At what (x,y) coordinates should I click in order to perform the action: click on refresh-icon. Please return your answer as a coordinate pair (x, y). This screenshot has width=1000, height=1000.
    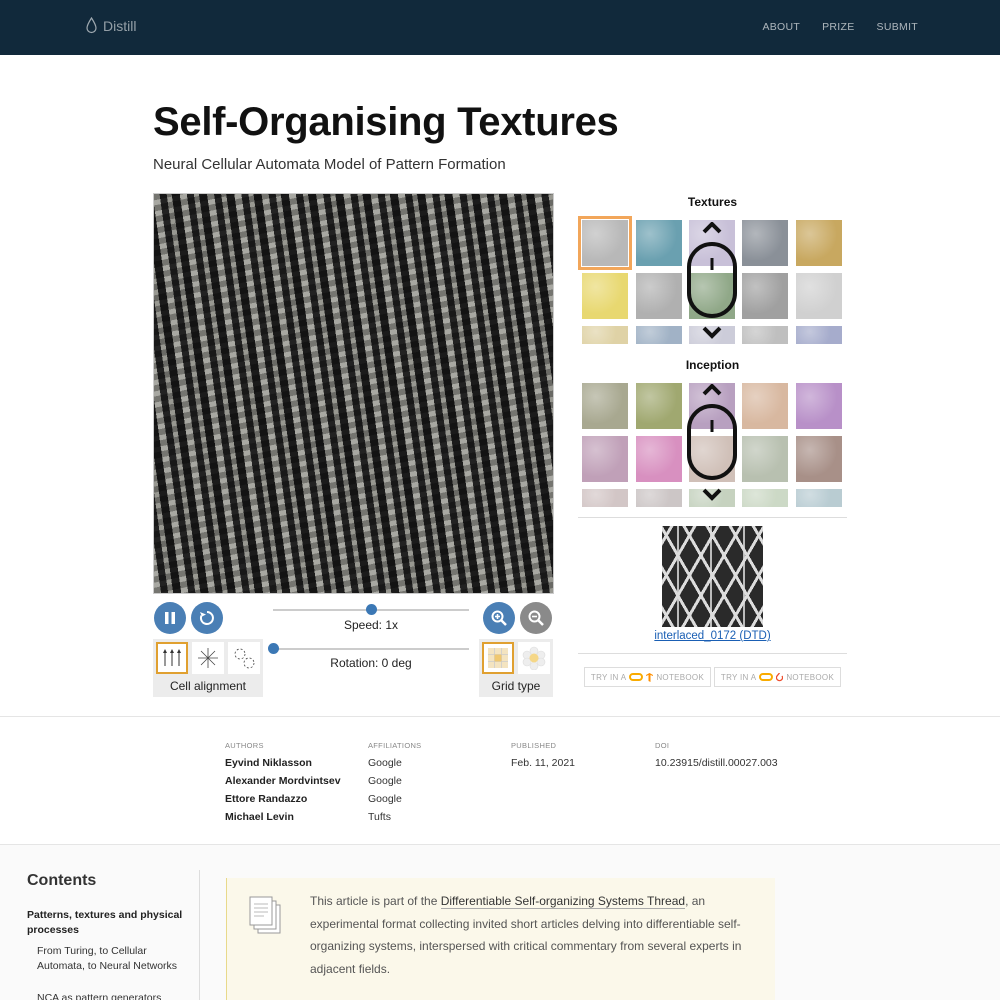
    Looking at the image, I should click on (206, 618).